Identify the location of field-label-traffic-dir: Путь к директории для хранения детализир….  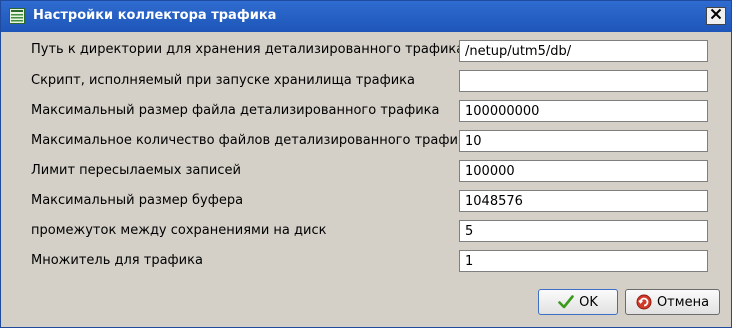
(248, 49).